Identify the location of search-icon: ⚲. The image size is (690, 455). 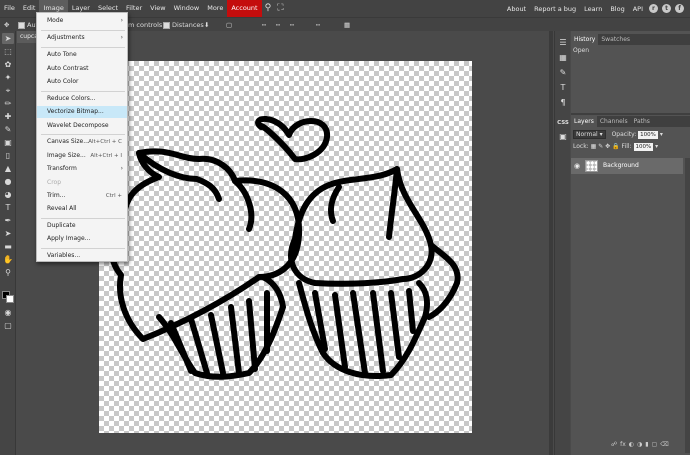
(268, 8).